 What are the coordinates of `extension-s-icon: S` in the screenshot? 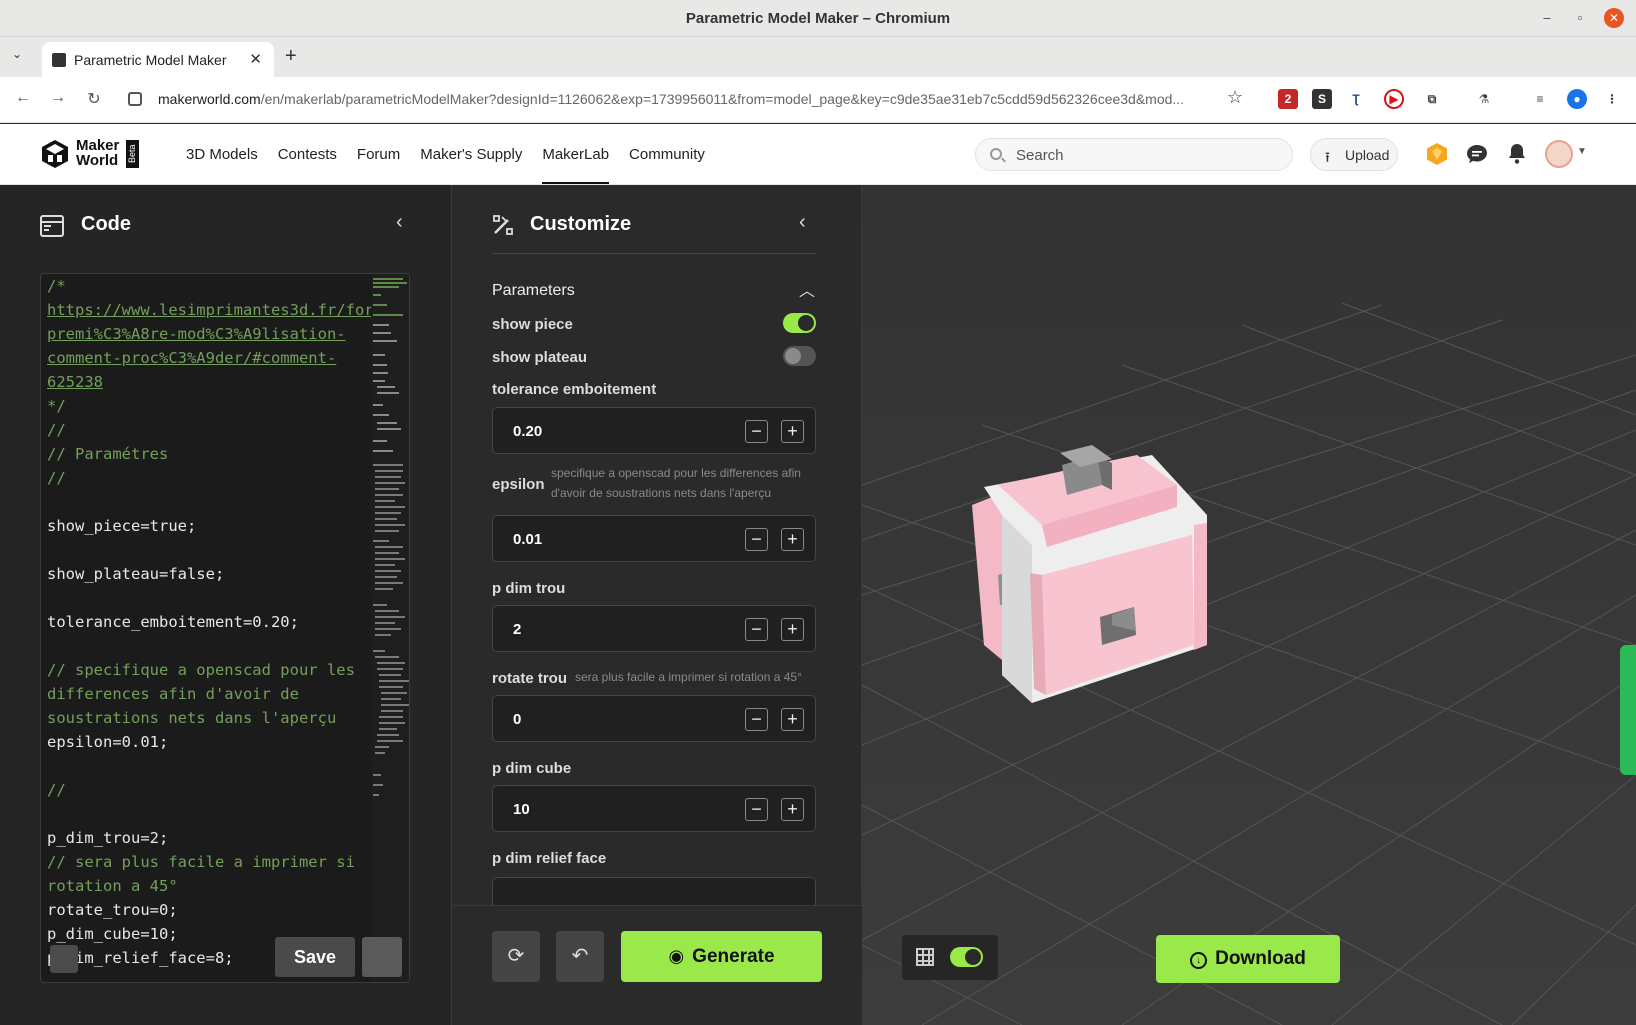 It's located at (1322, 99).